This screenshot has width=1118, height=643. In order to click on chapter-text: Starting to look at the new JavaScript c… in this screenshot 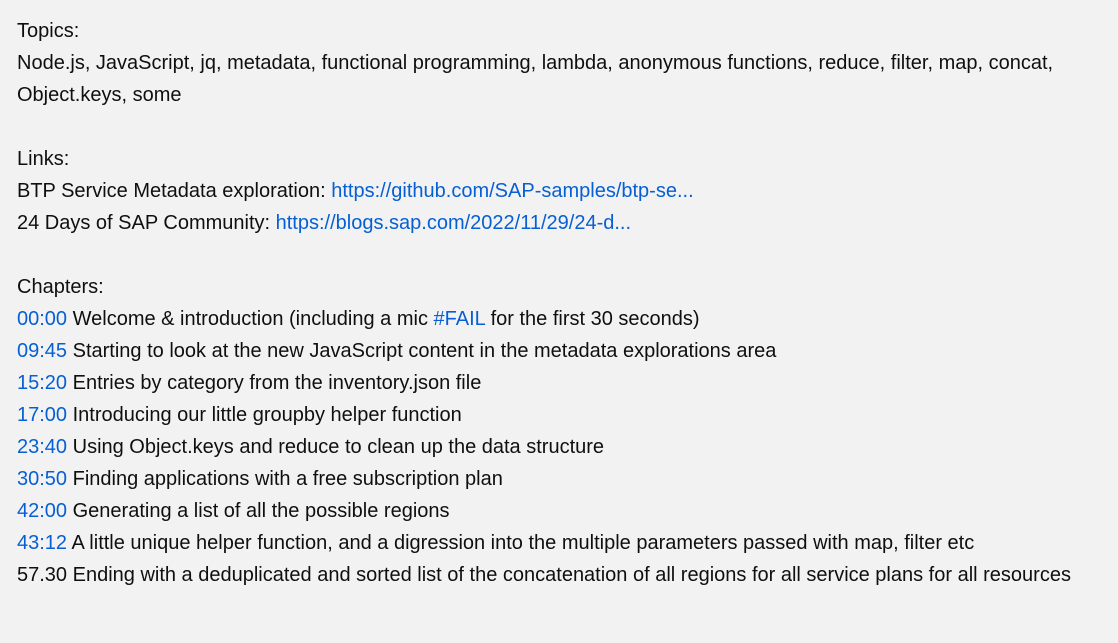, I will do `click(422, 351)`.